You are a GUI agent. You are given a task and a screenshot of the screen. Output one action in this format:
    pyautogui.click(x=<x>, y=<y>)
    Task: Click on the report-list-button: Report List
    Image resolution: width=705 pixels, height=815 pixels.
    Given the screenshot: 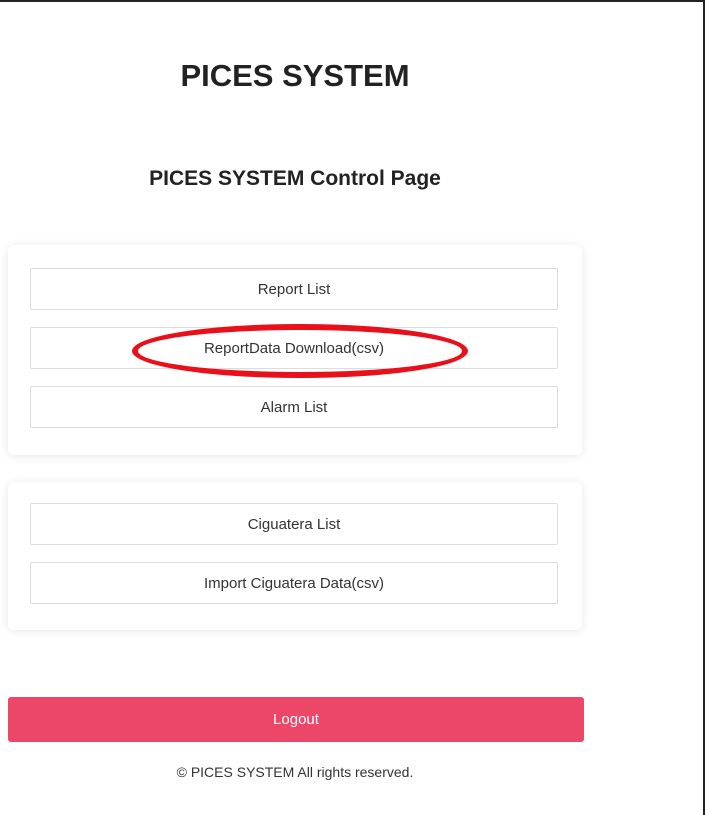 What is the action you would take?
    pyautogui.click(x=294, y=289)
    